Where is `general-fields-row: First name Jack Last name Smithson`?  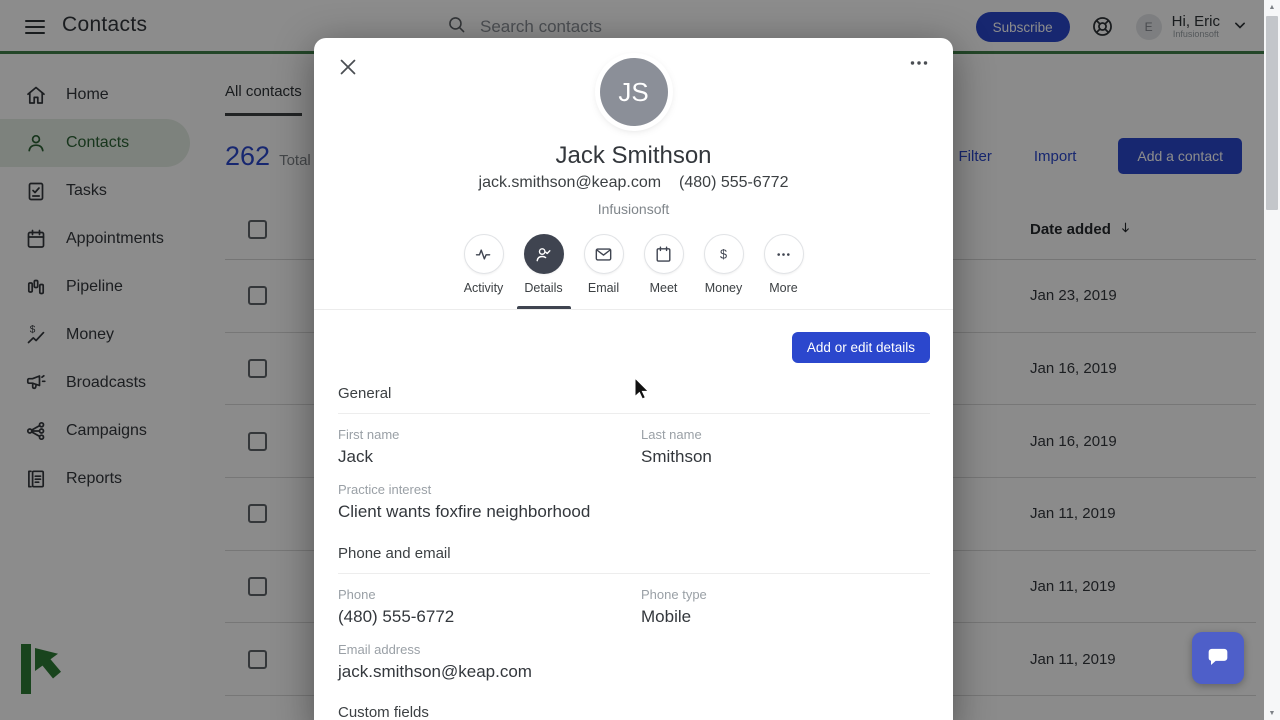 general-fields-row: First name Jack Last name Smithson is located at coordinates (634, 447).